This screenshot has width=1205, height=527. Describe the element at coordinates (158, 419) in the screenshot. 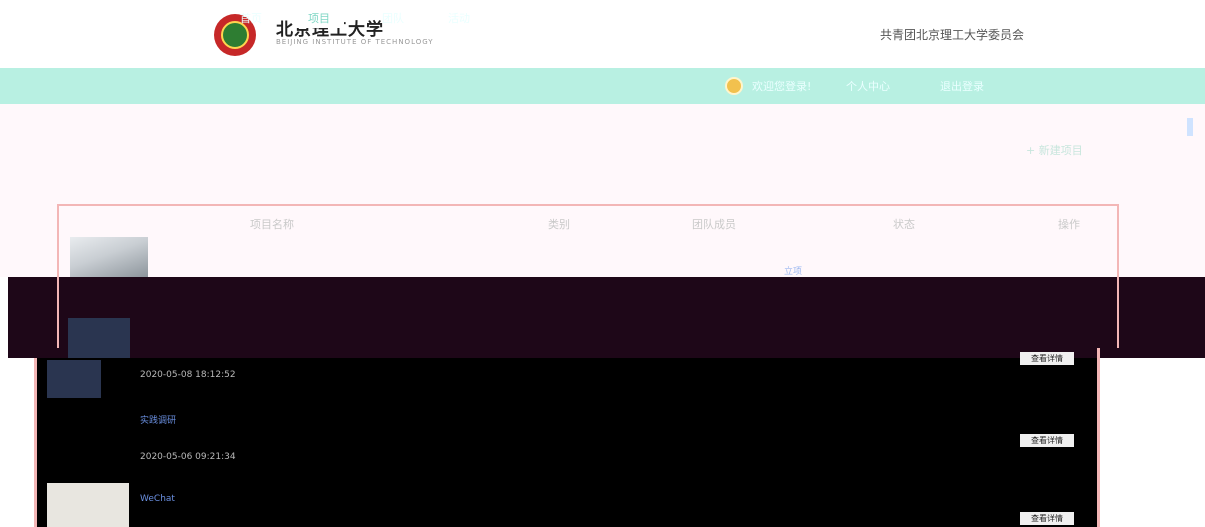

I see `project-name-link: 实践调研` at that location.